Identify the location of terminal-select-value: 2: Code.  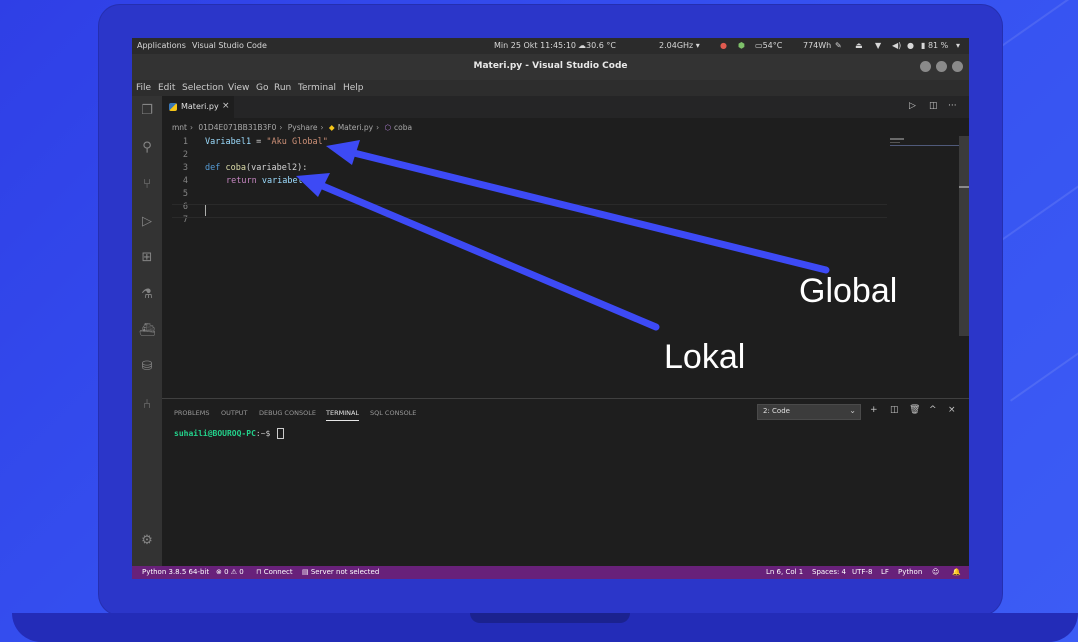
(776, 411).